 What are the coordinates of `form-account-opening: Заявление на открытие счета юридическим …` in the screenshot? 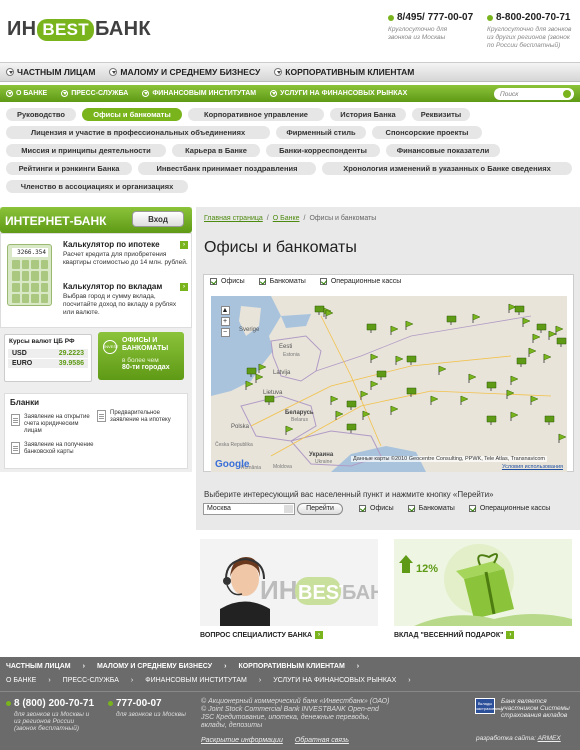 It's located at (53, 424).